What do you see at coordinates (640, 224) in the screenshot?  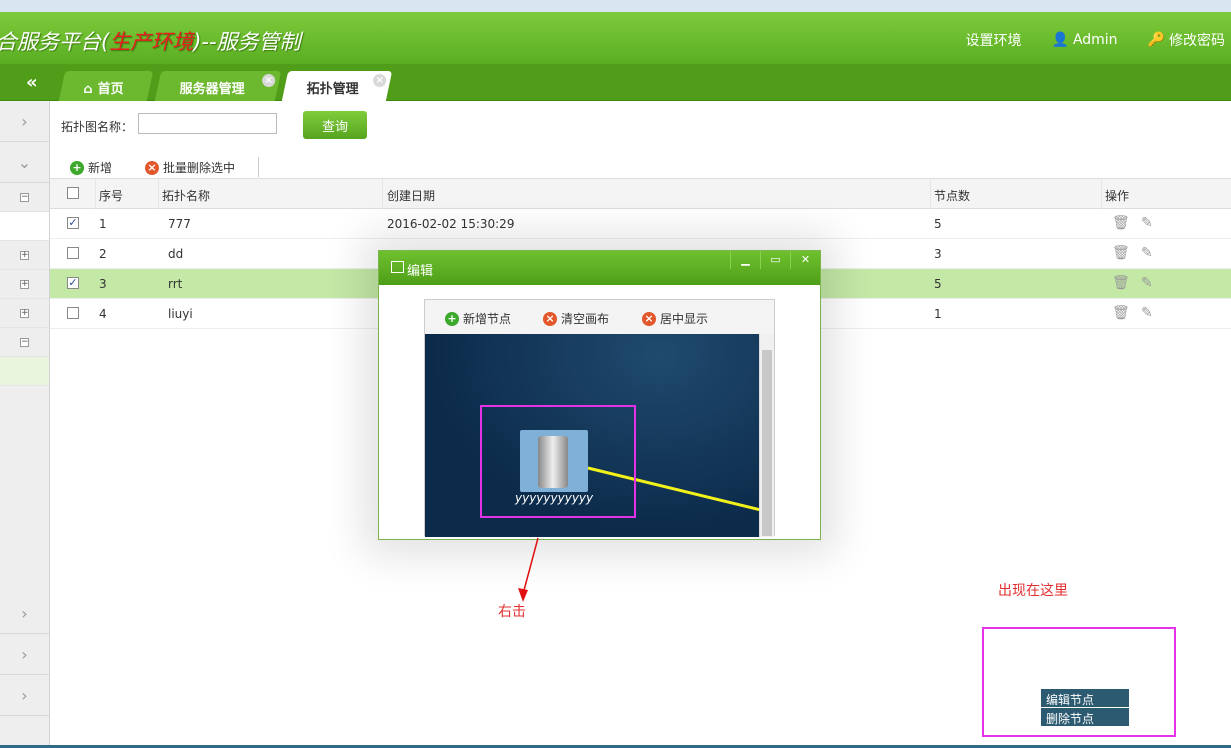 I see `table-row: ✓ 1 777 2016-02-02 15:30:29 5 🗑 ✎` at bounding box center [640, 224].